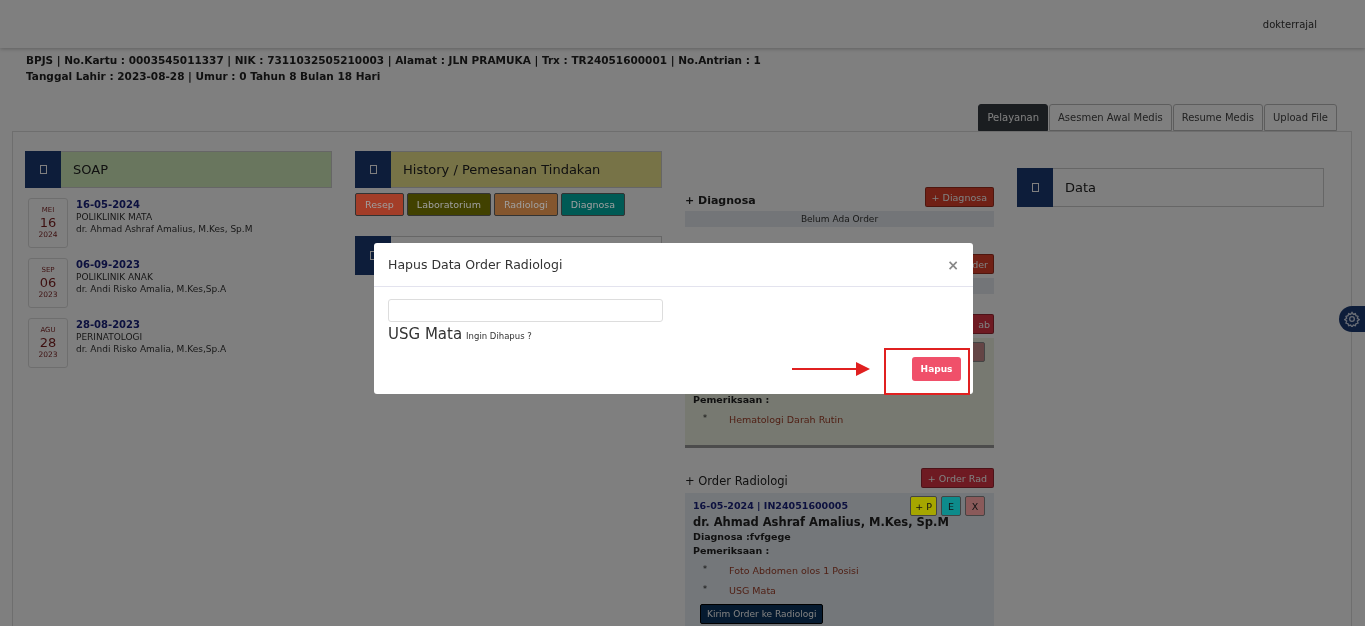 Image resolution: width=1365 pixels, height=626 pixels. Describe the element at coordinates (1300, 117) in the screenshot. I see `tab: Upload File` at that location.